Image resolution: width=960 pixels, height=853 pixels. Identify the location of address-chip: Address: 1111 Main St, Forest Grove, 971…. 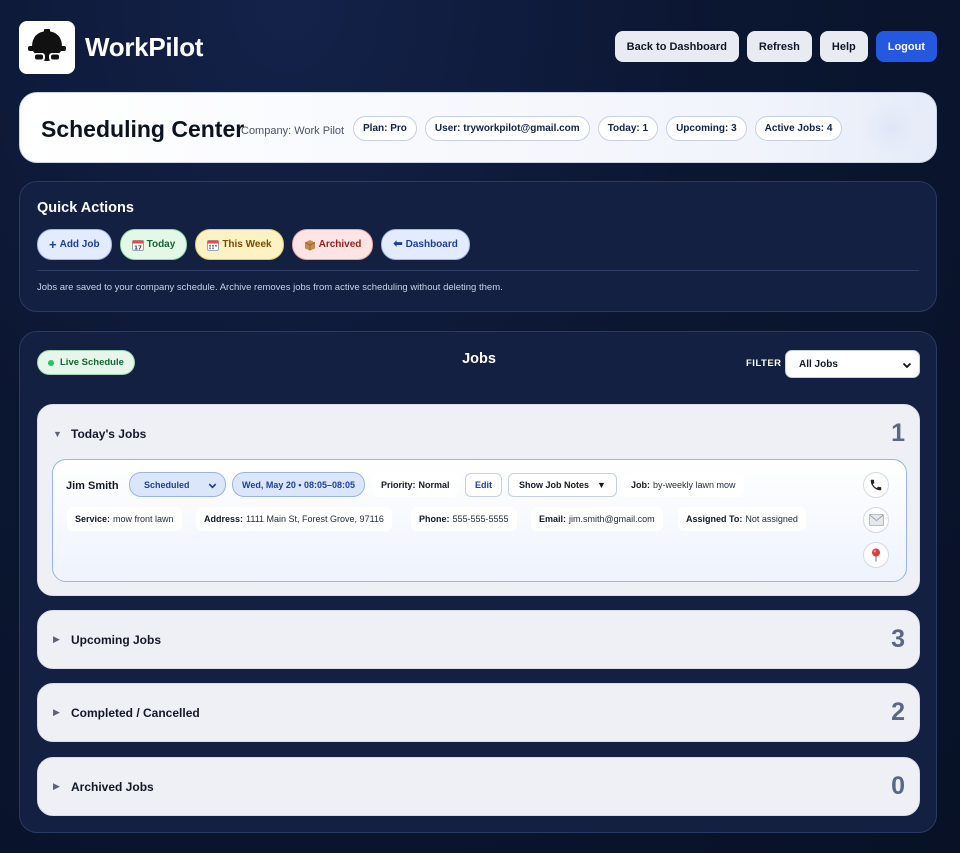
(294, 519).